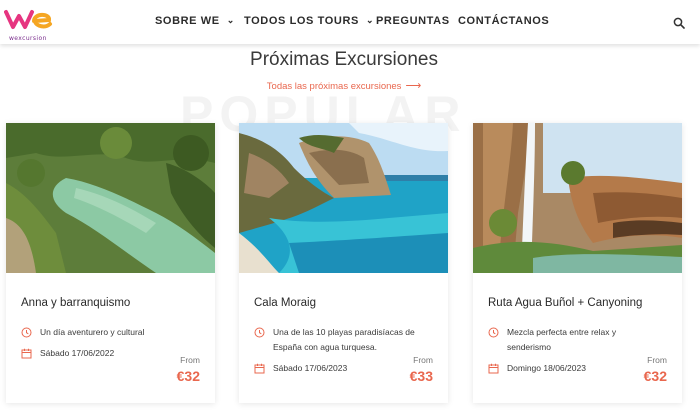 Image resolution: width=700 pixels, height=415 pixels. I want to click on tour-description: Un día aventurero y cultural, so click(111, 332).